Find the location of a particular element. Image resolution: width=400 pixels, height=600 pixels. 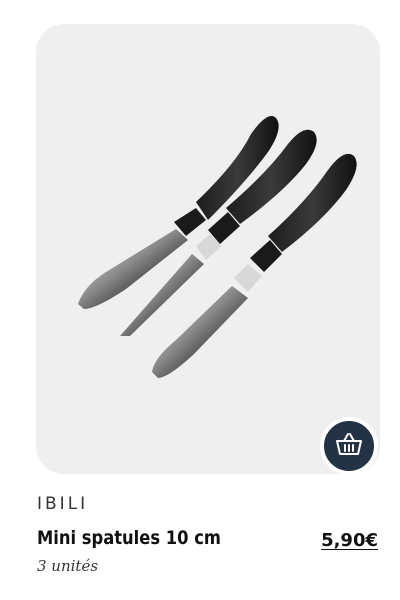

basket-icon is located at coordinates (349, 446).